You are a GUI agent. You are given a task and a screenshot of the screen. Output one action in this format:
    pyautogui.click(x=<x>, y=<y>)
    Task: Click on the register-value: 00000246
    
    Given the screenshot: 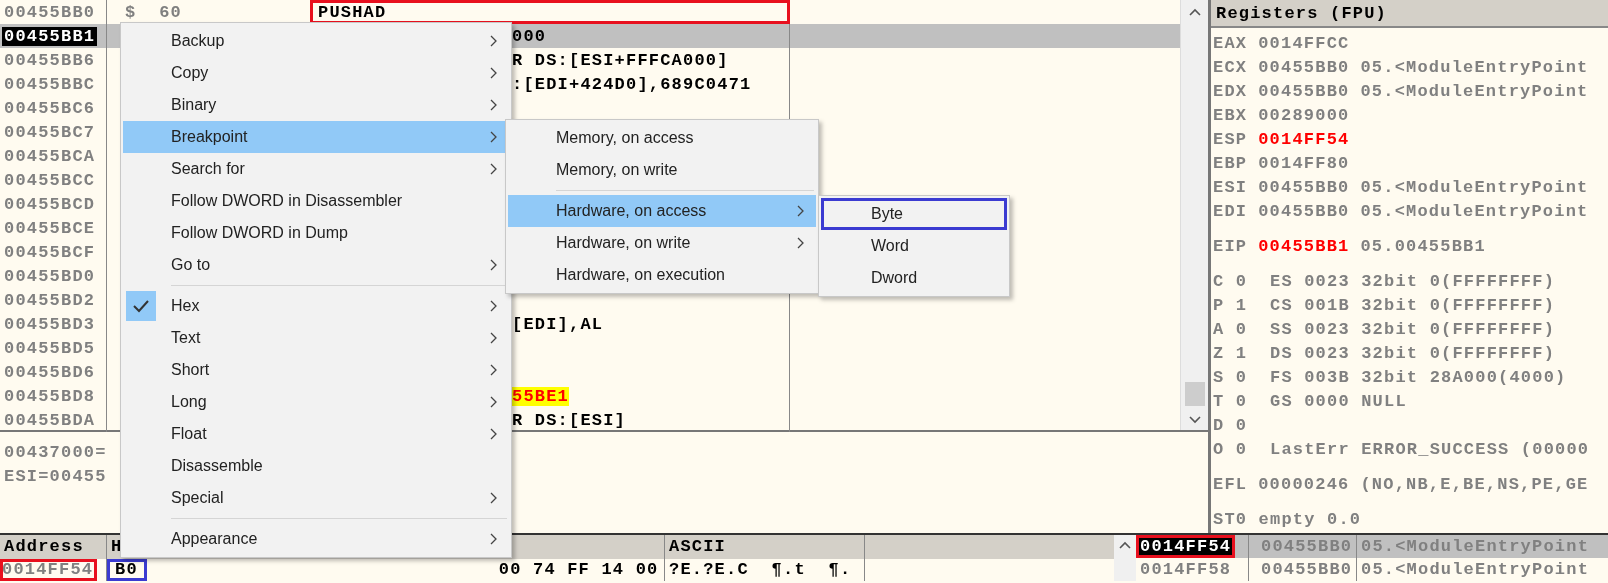 What is the action you would take?
    pyautogui.click(x=1304, y=485)
    